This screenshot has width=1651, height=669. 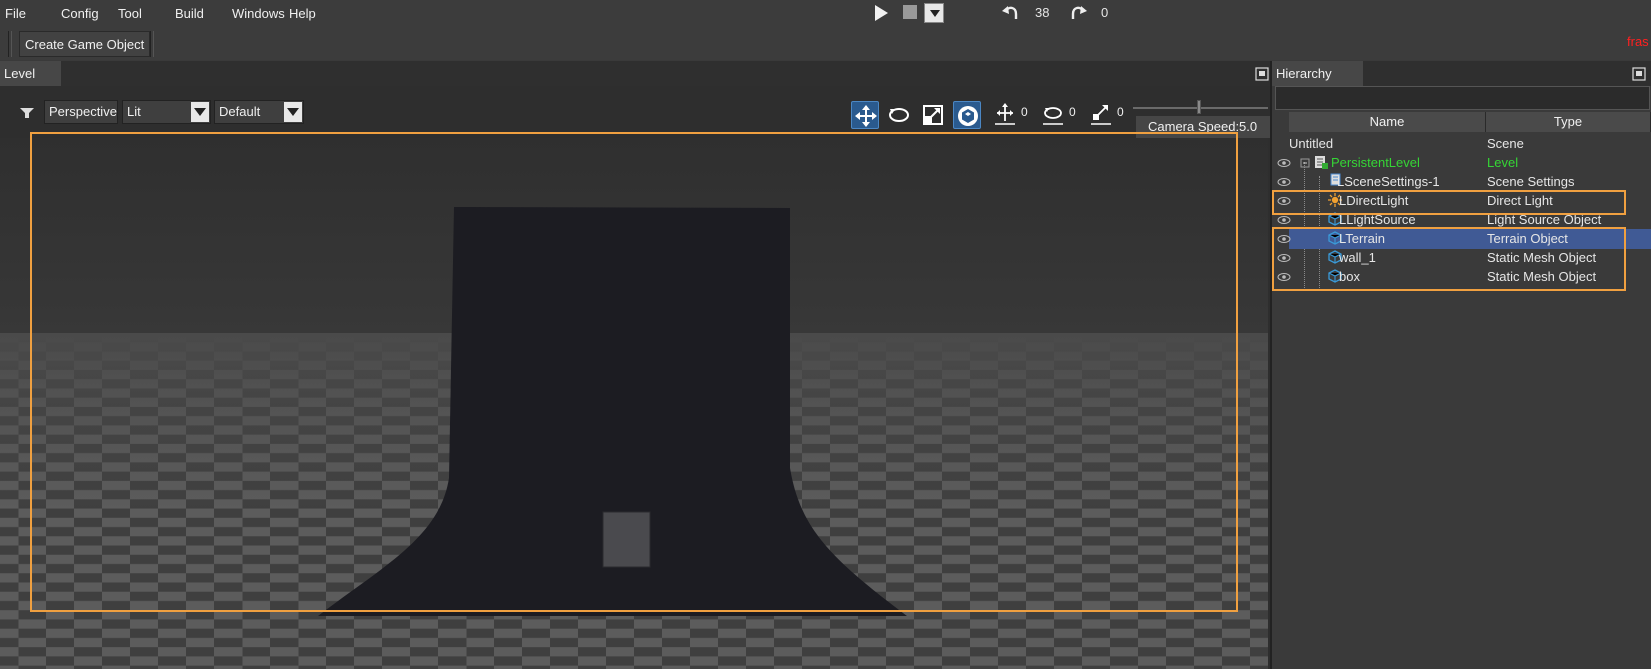 What do you see at coordinates (1638, 41) in the screenshot?
I see `status-text: fras` at bounding box center [1638, 41].